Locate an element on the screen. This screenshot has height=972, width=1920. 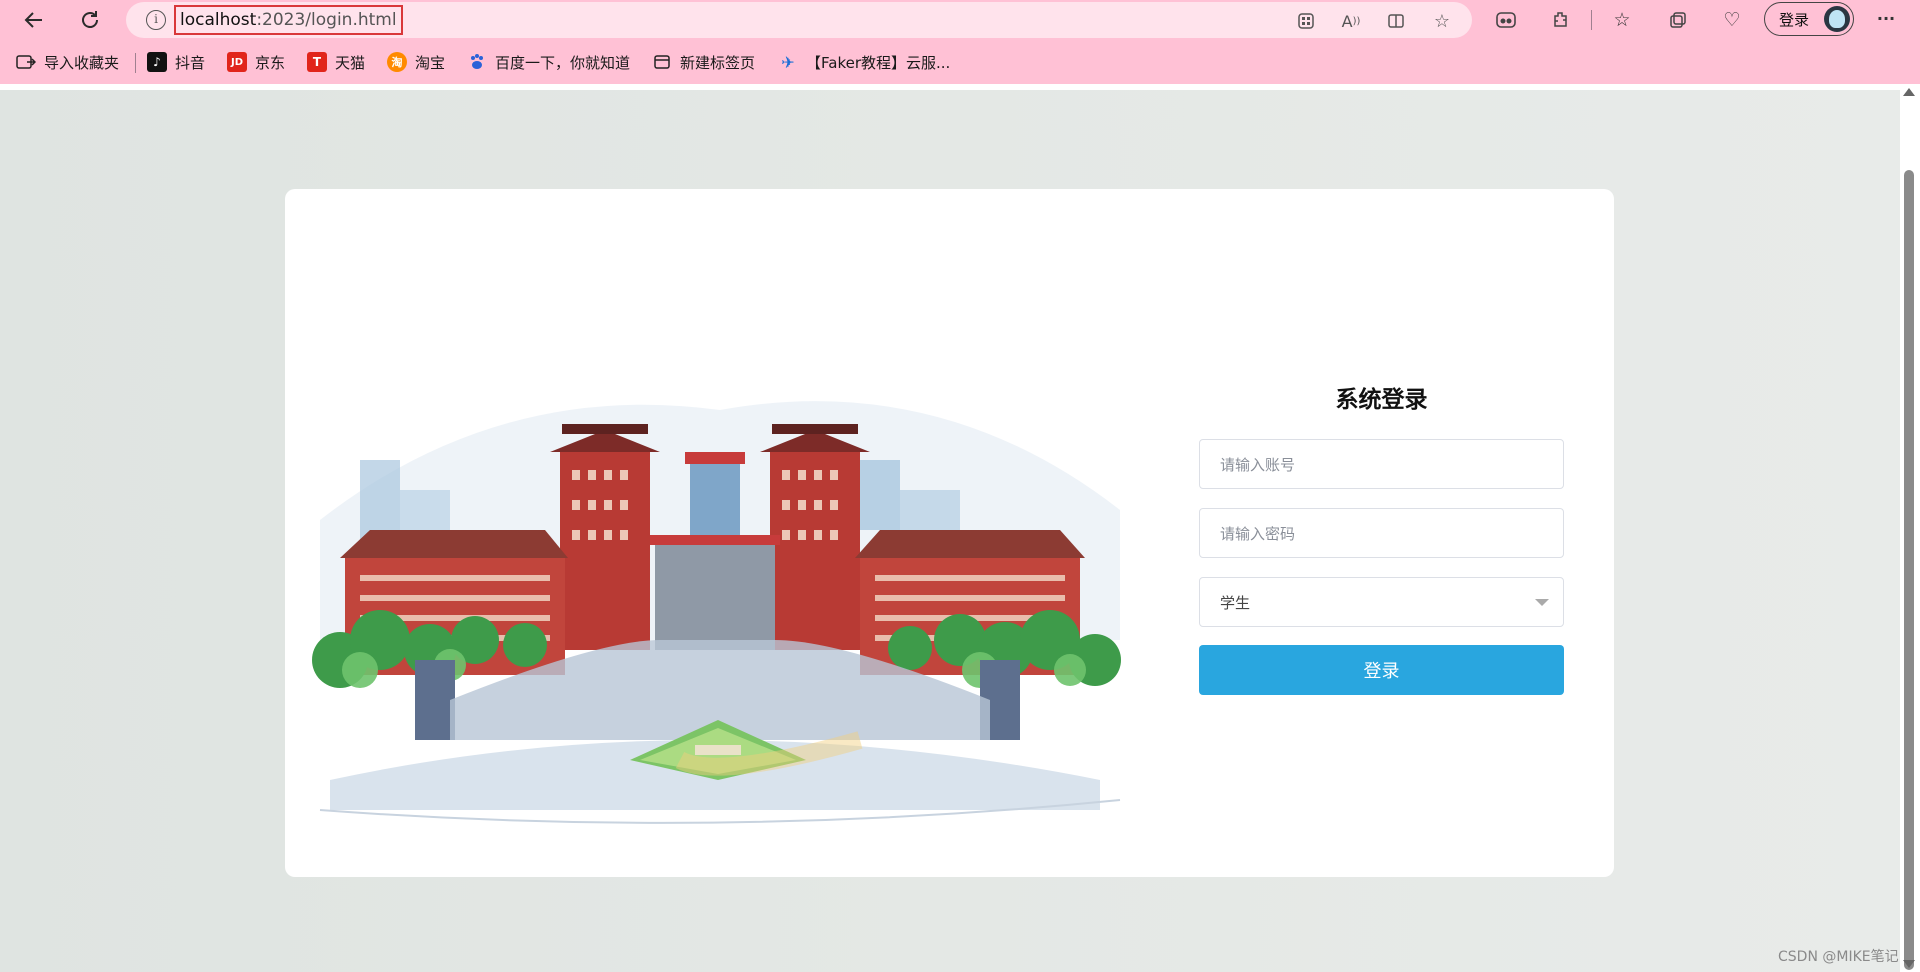
bookmark-label: 天猫 is located at coordinates (350, 62).